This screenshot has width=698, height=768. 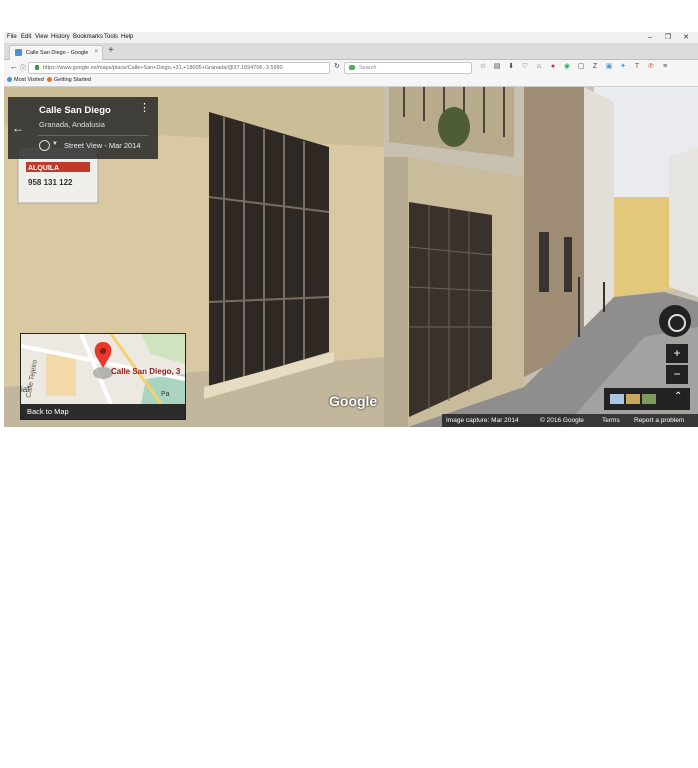 I want to click on hamburger-menu-icon: ≡, so click(x=665, y=66).